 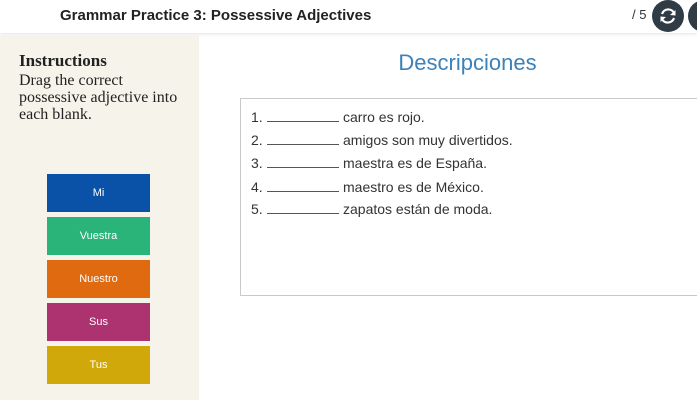 What do you see at coordinates (418, 209) in the screenshot?
I see `sentence-text: zapatos están de moda.` at bounding box center [418, 209].